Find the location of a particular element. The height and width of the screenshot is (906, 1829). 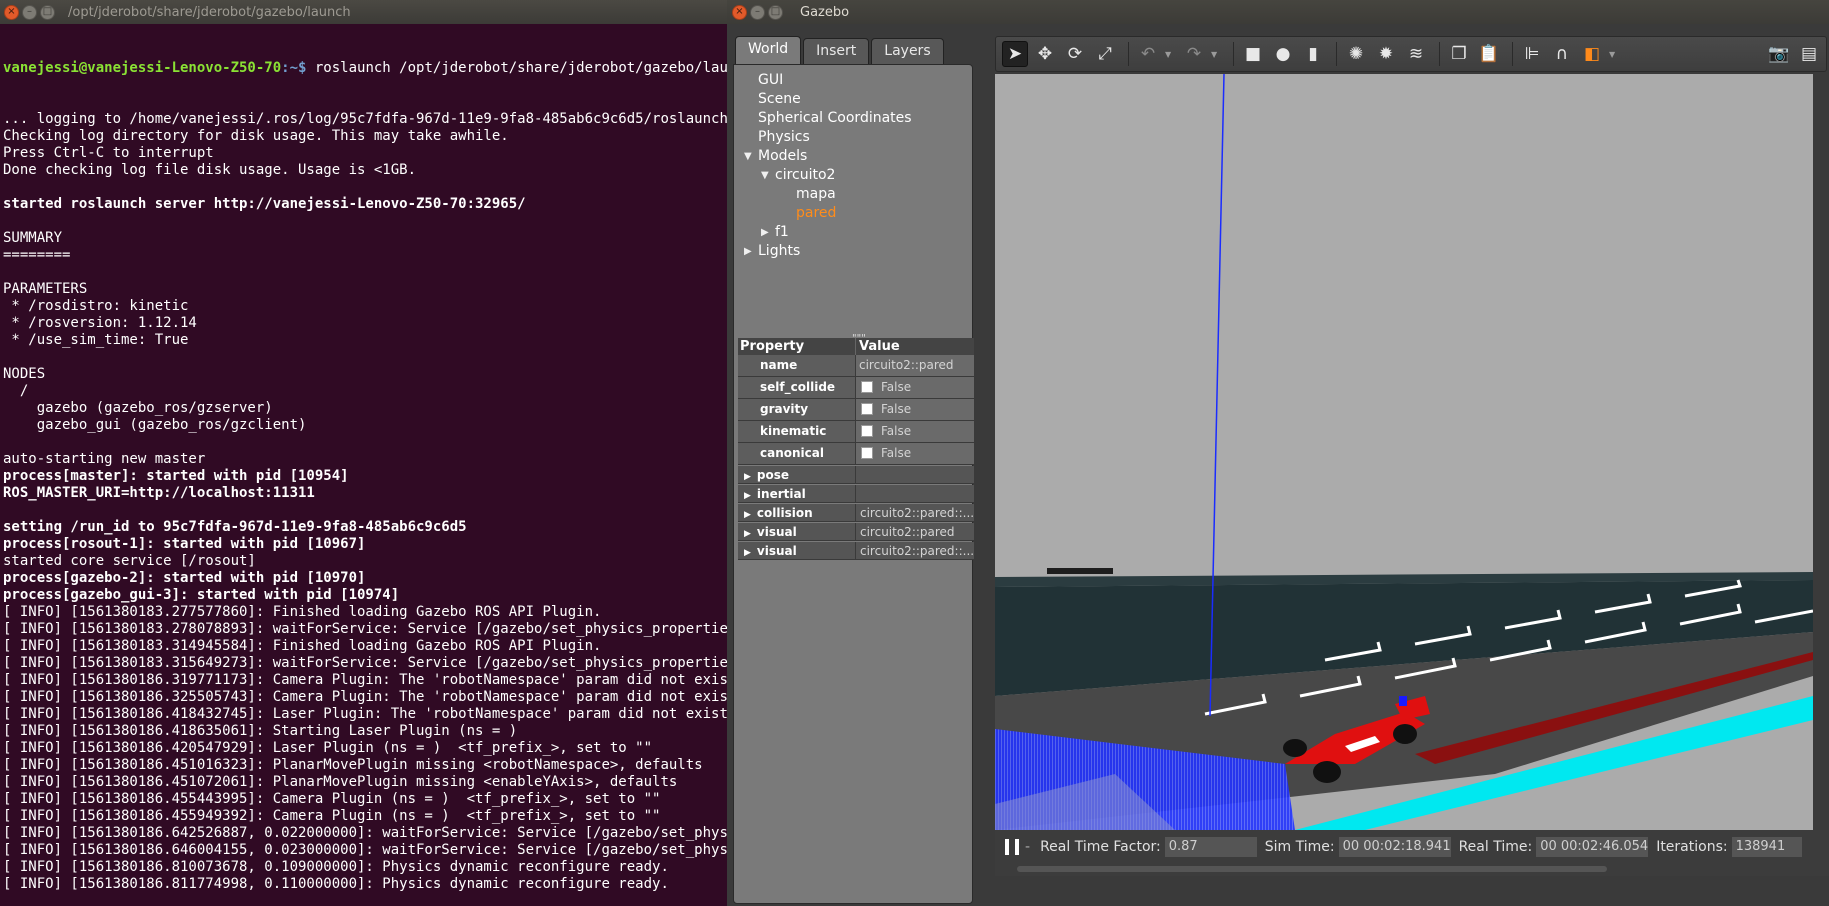

terminal-line: auto-starting new master is located at coordinates (104, 459).